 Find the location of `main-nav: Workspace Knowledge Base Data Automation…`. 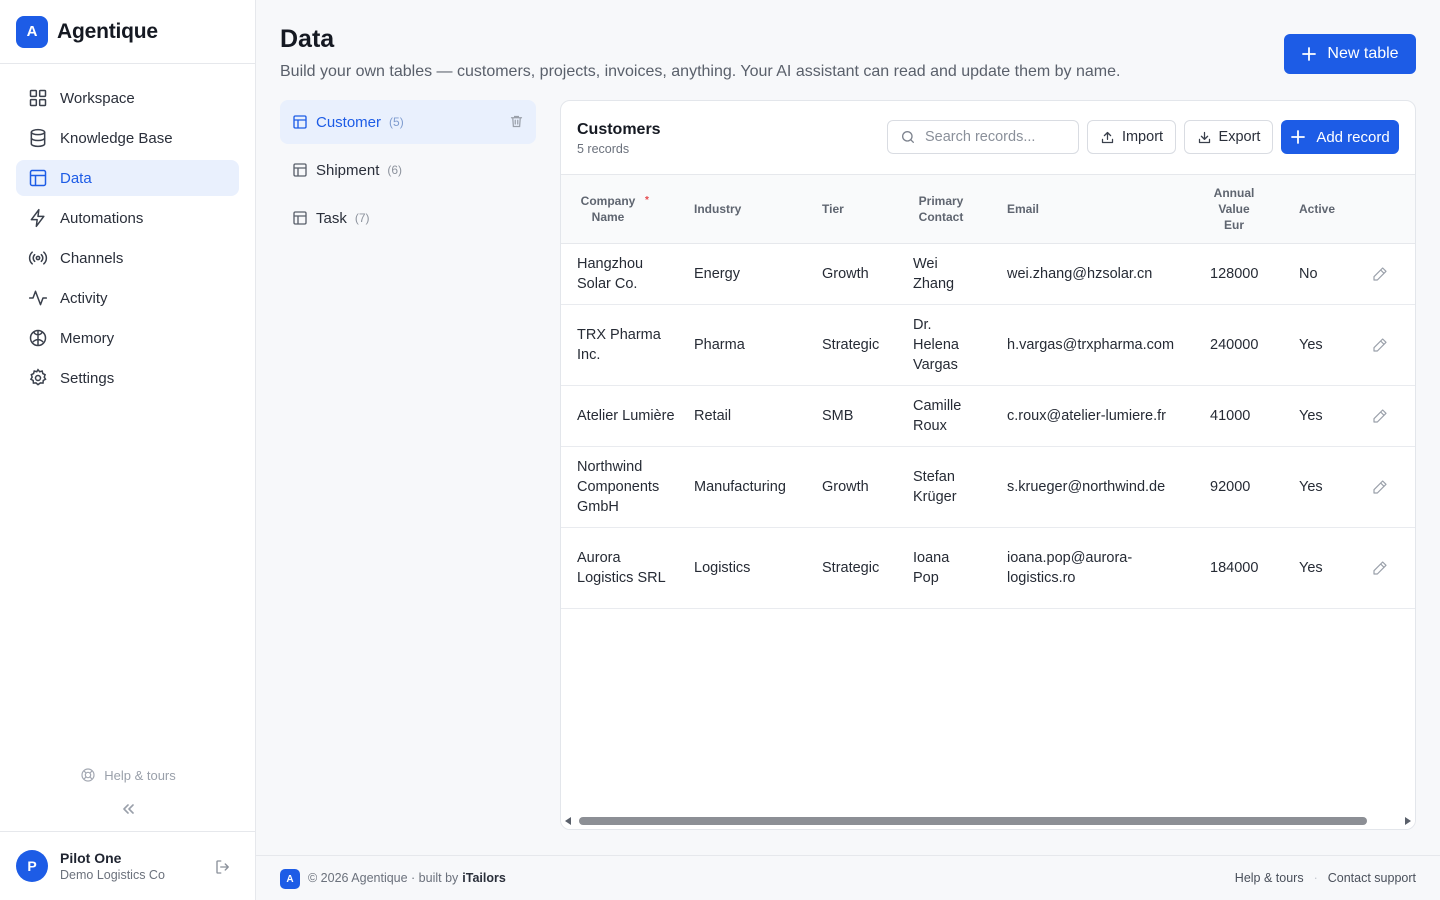

main-nav: Workspace Knowledge Base Data Automation… is located at coordinates (127, 230).